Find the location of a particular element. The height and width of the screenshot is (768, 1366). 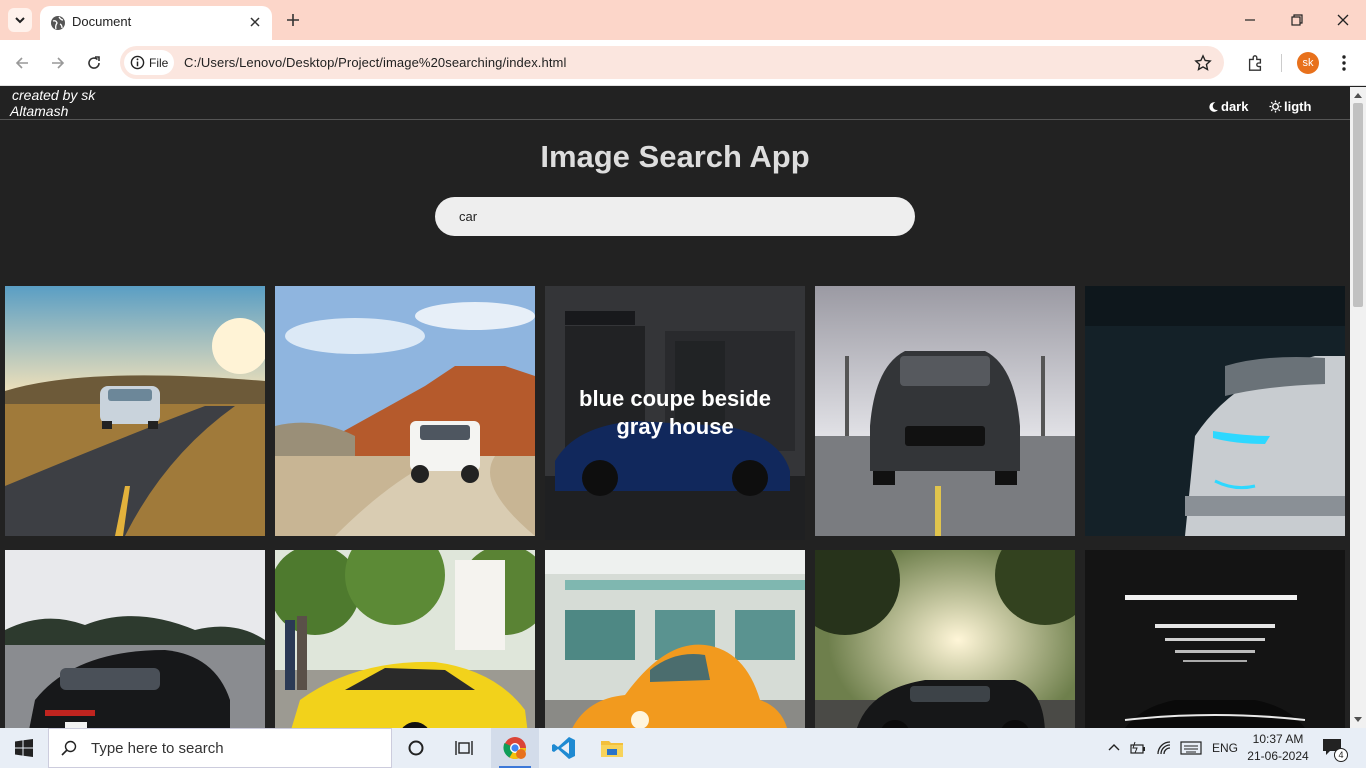

more-vertical-icon is located at coordinates (1344, 63).